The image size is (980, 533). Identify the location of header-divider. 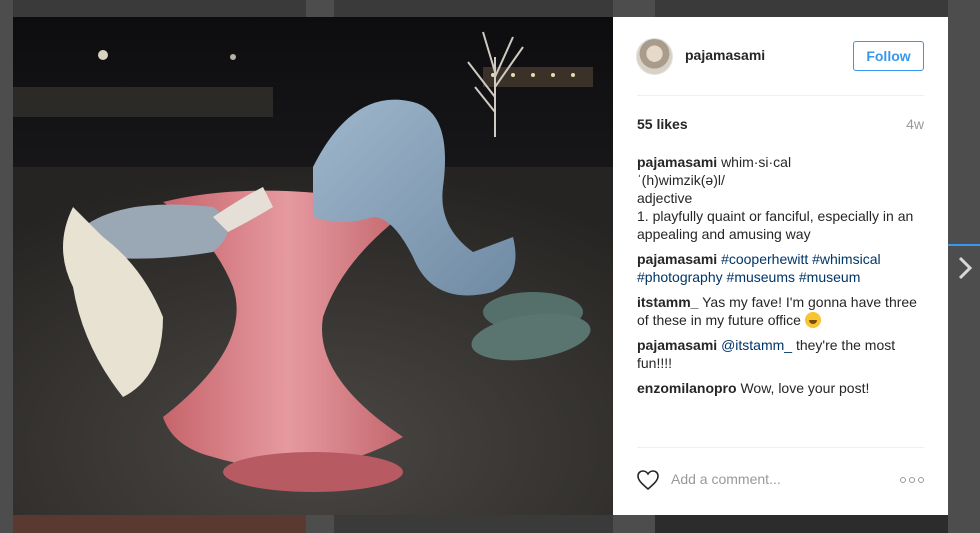
(780, 95).